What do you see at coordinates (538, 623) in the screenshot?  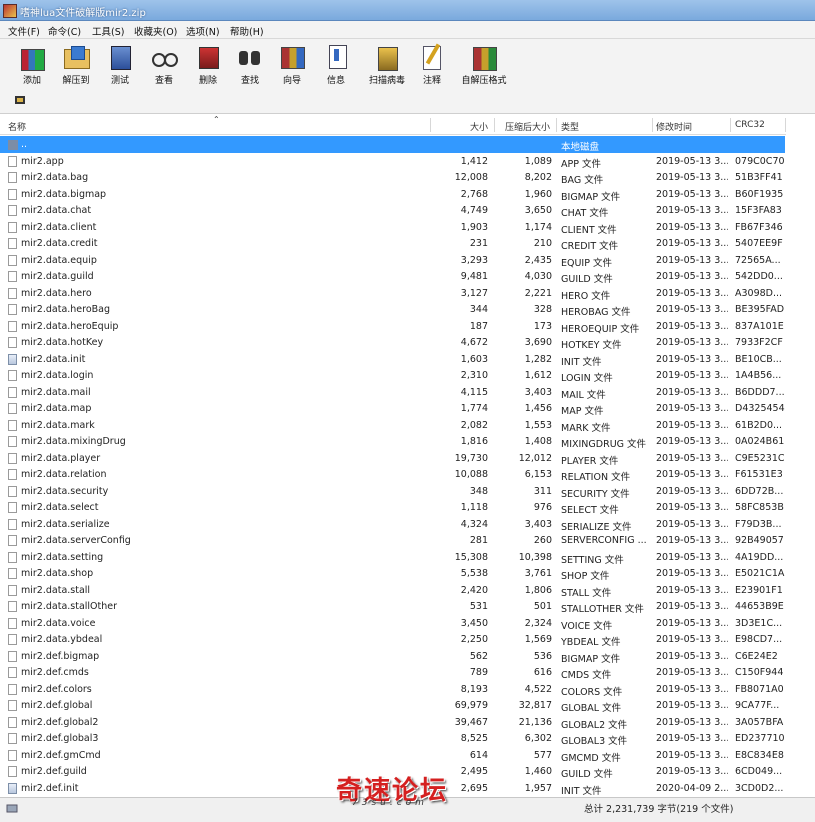 I see `file-packed-size: 2,324` at bounding box center [538, 623].